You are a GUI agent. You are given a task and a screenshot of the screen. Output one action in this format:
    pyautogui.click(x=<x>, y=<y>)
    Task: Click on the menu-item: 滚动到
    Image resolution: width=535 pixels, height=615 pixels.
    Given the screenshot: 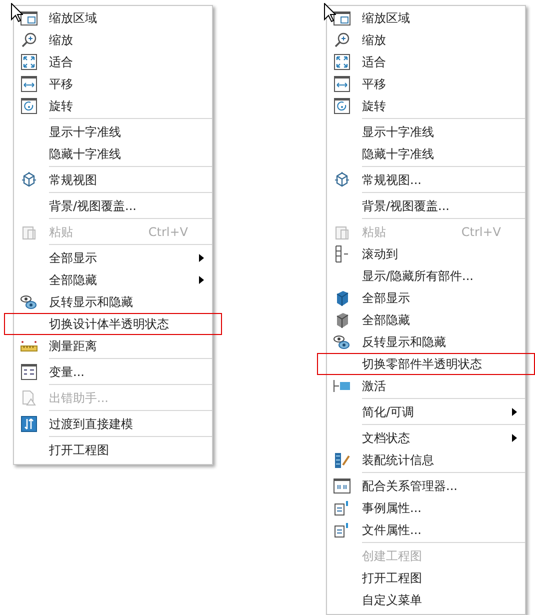 What is the action you would take?
    pyautogui.click(x=443, y=254)
    